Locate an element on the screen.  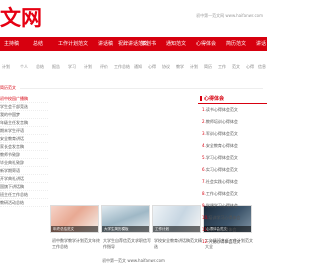
sidebar-item-label: 实习心得体会范文 is located at coordinates (221, 169).